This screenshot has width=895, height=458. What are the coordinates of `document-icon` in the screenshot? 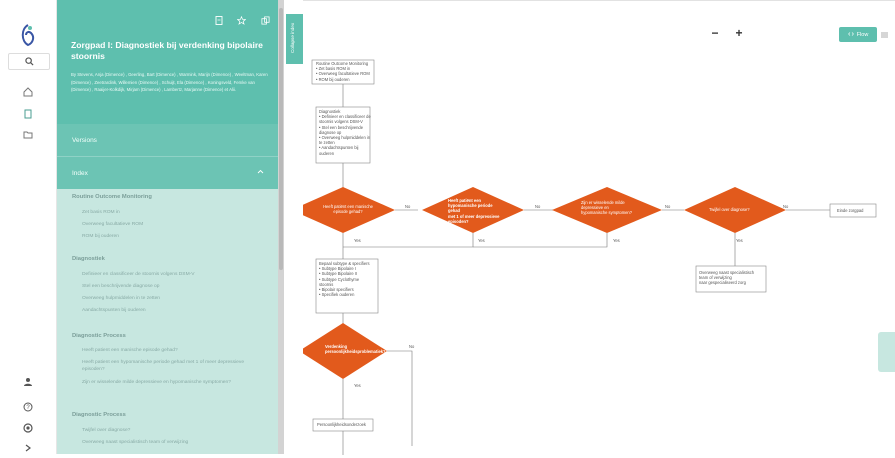 It's located at (28, 114).